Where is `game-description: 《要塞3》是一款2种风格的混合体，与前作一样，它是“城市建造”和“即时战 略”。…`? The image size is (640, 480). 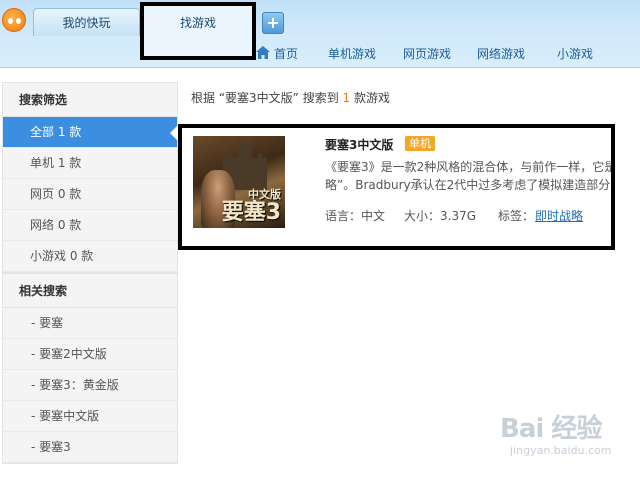
game-description: 《要塞3》是一款2种风格的混合体，与前作一样，它是“城市建造”和“即时战 略”。… is located at coordinates (470, 176).